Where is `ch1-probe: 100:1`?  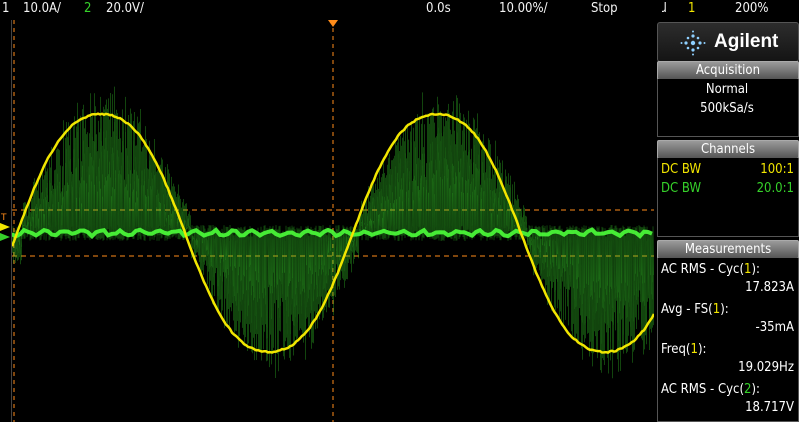 ch1-probe: 100:1 is located at coordinates (777, 169).